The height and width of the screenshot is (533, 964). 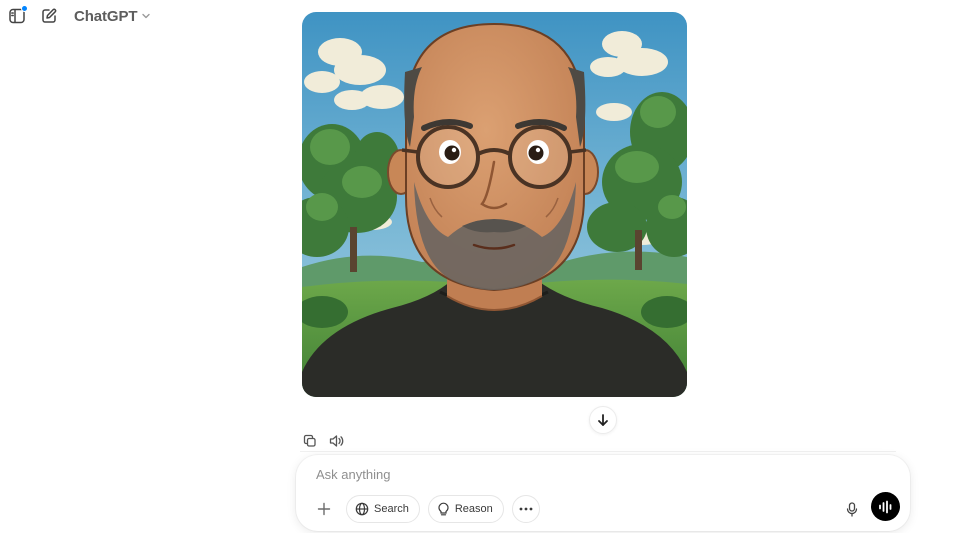 I want to click on divider, so click(x=598, y=451).